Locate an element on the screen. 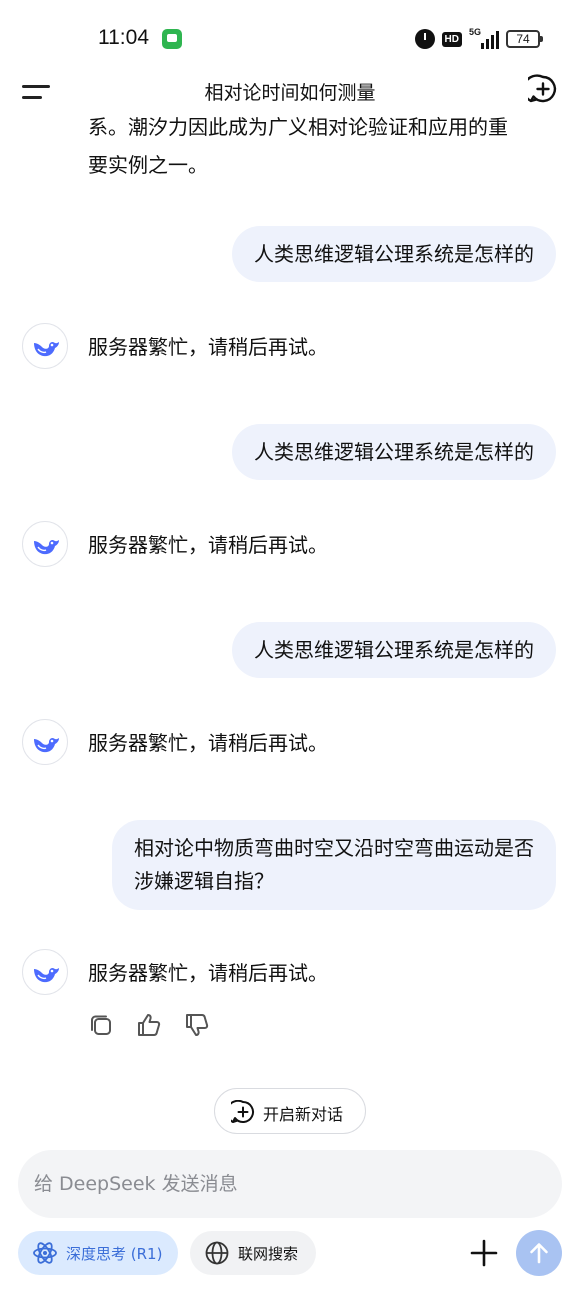  new-conversation-button: 开启新对话 is located at coordinates (290, 1111).